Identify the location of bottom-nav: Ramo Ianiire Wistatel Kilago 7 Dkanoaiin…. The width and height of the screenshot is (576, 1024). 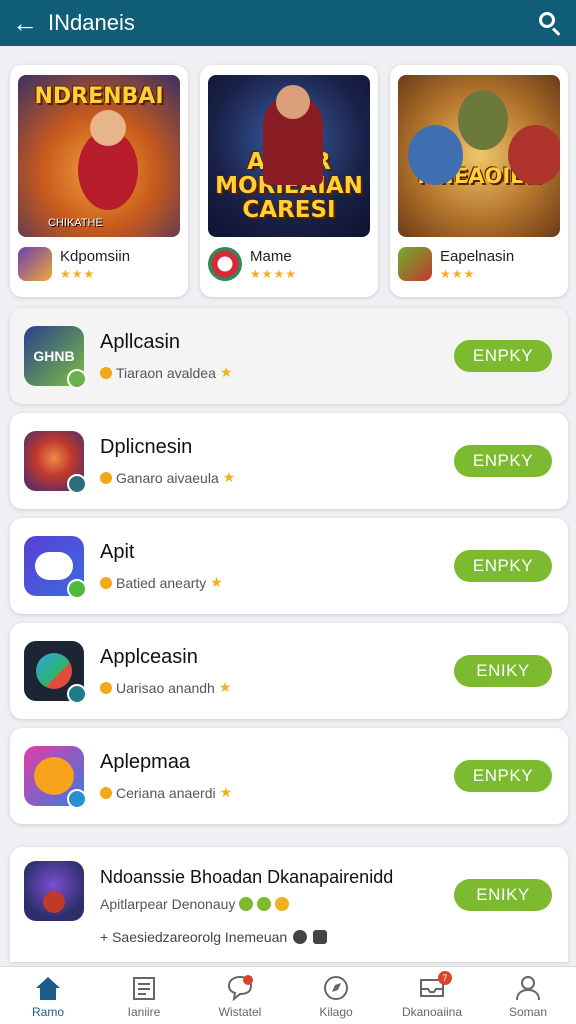
(288, 995).